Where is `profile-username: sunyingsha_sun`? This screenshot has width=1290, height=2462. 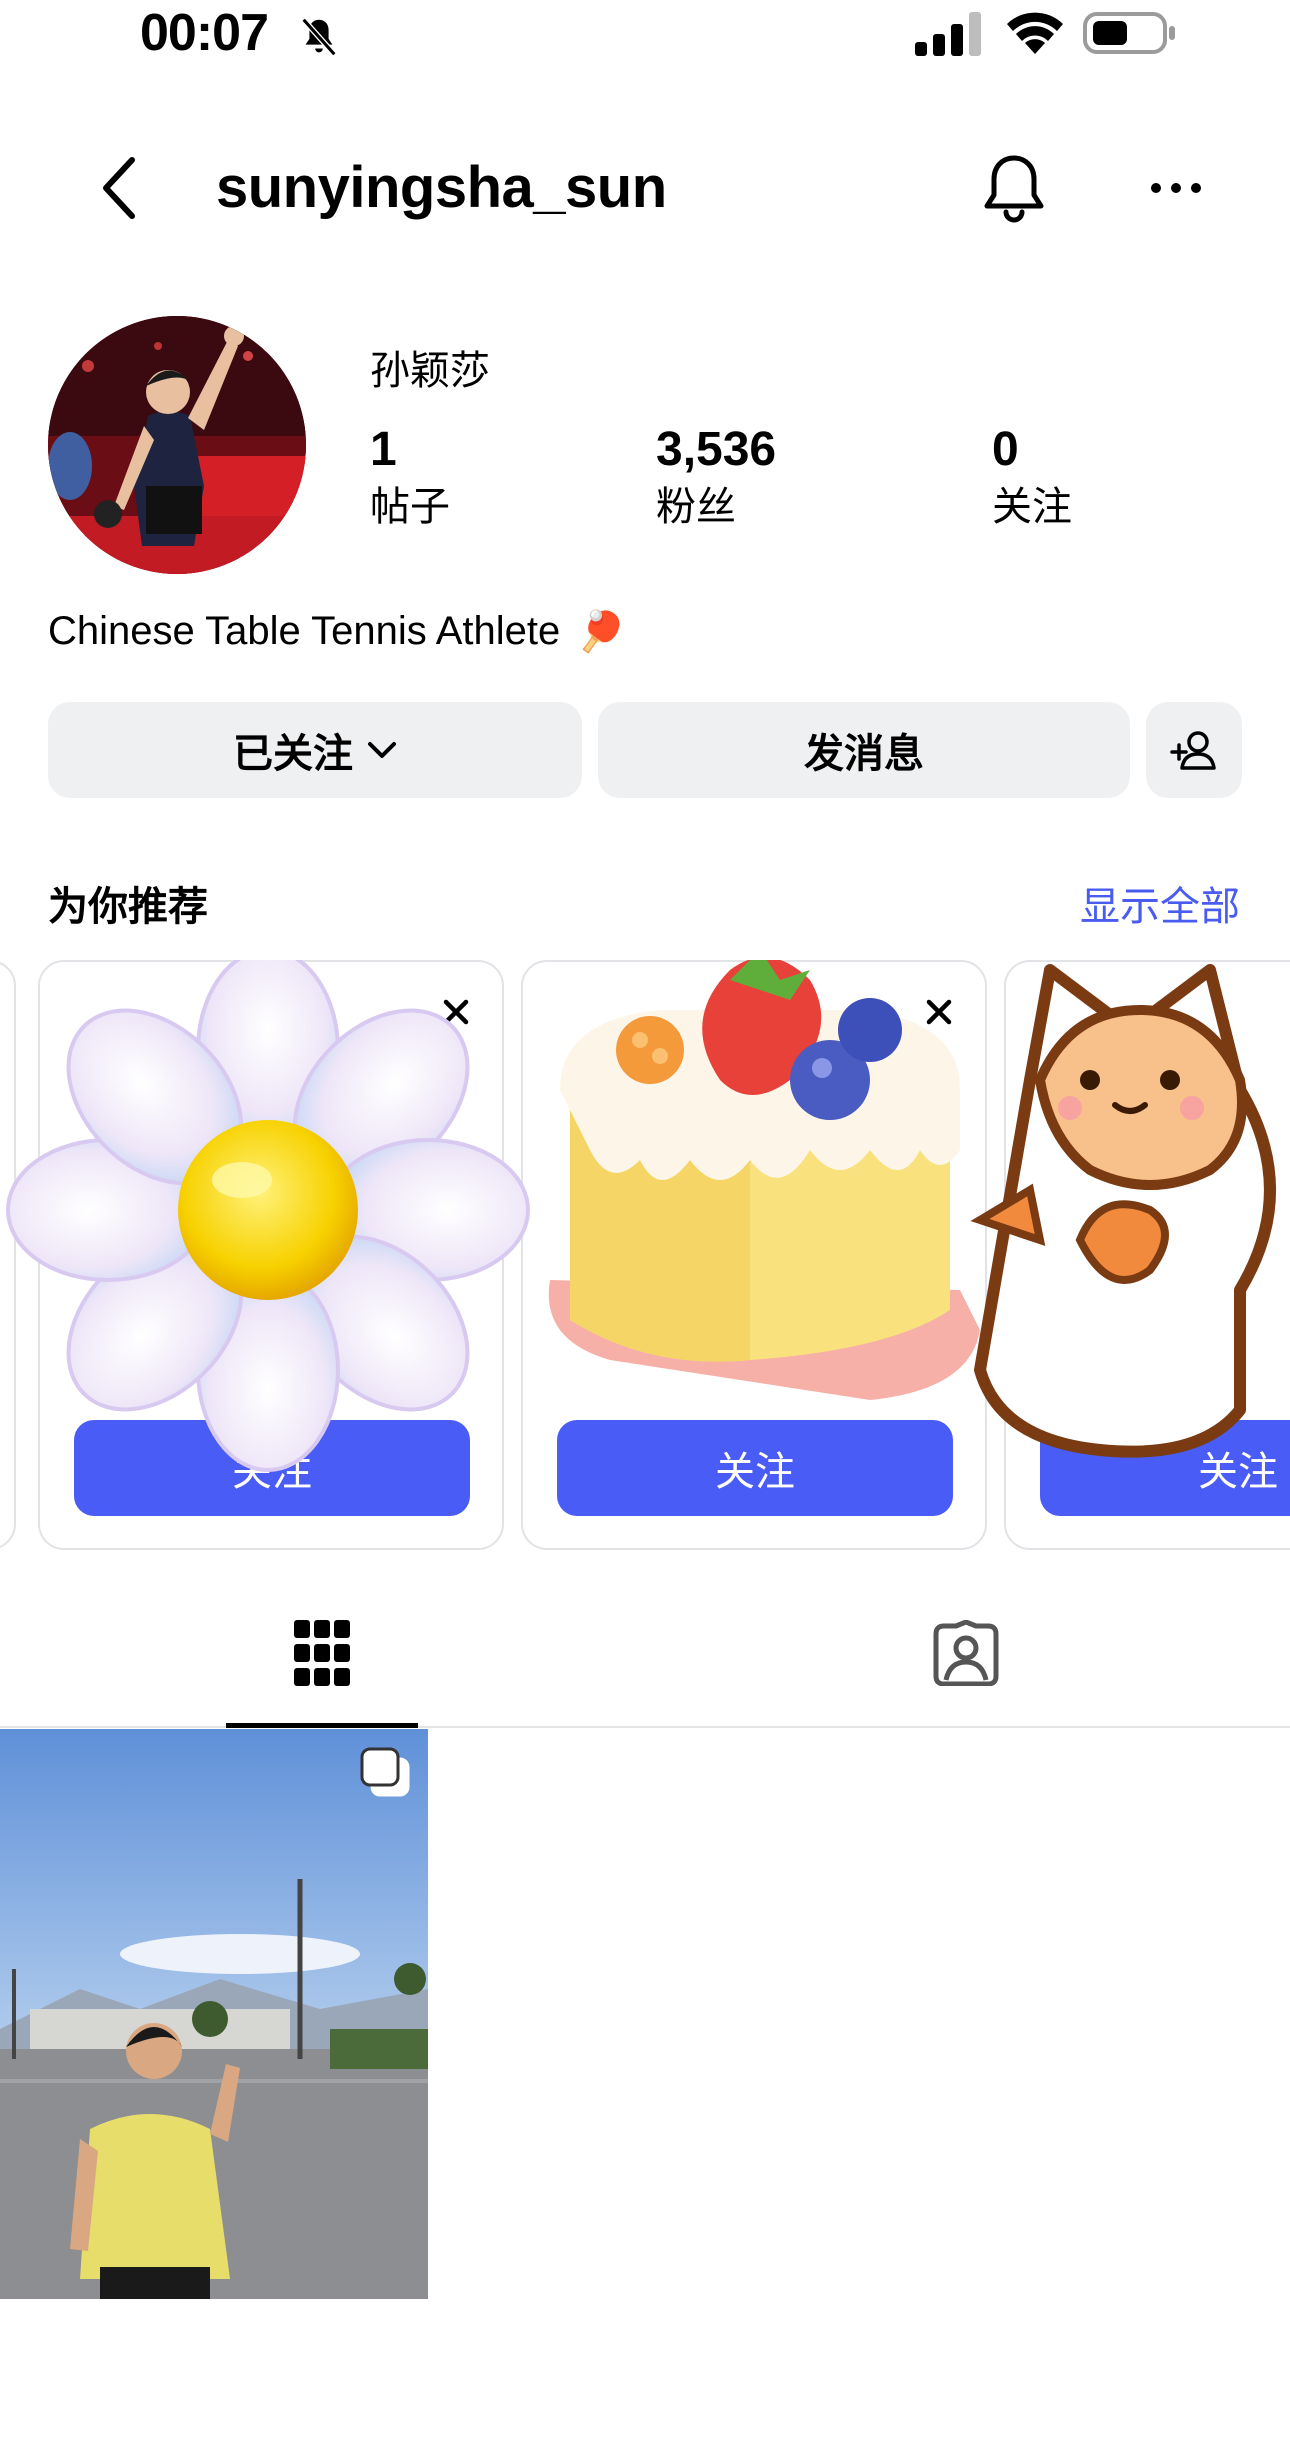 profile-username: sunyingsha_sun is located at coordinates (441, 187).